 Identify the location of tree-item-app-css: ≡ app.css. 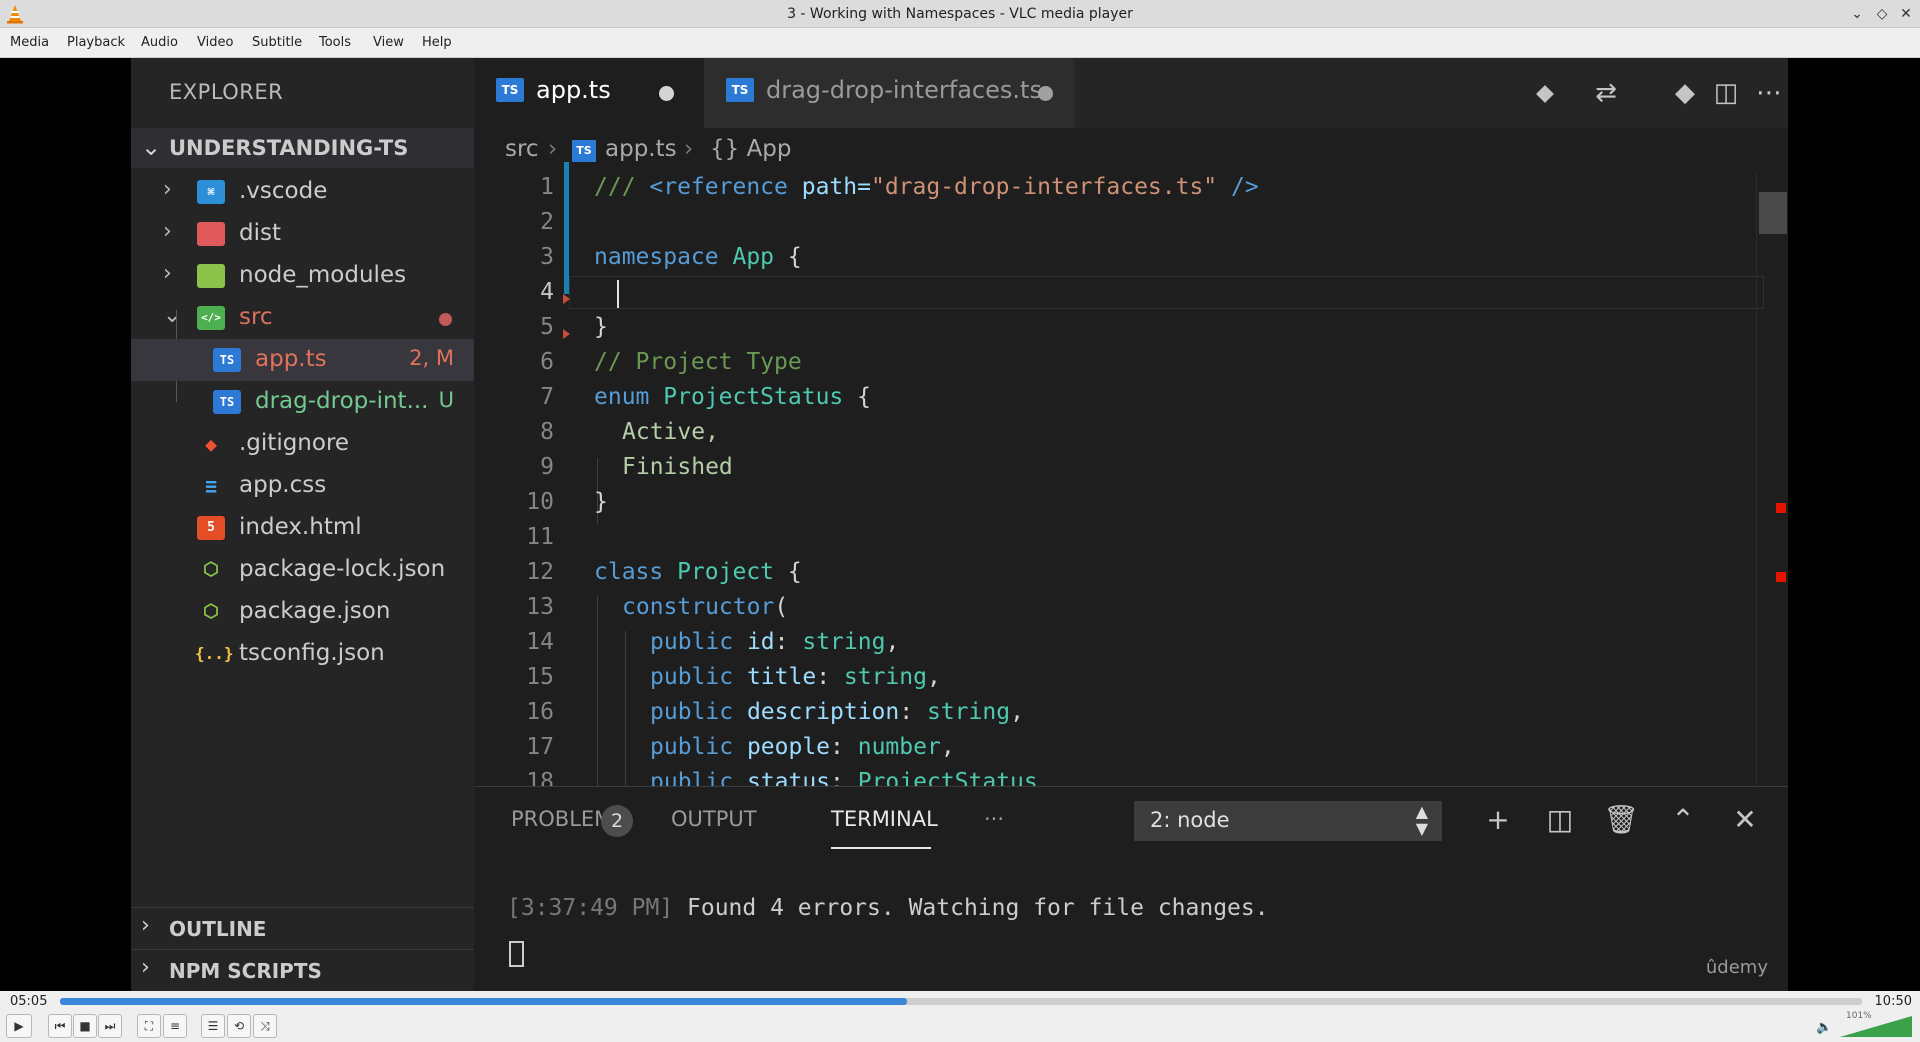
(302, 486).